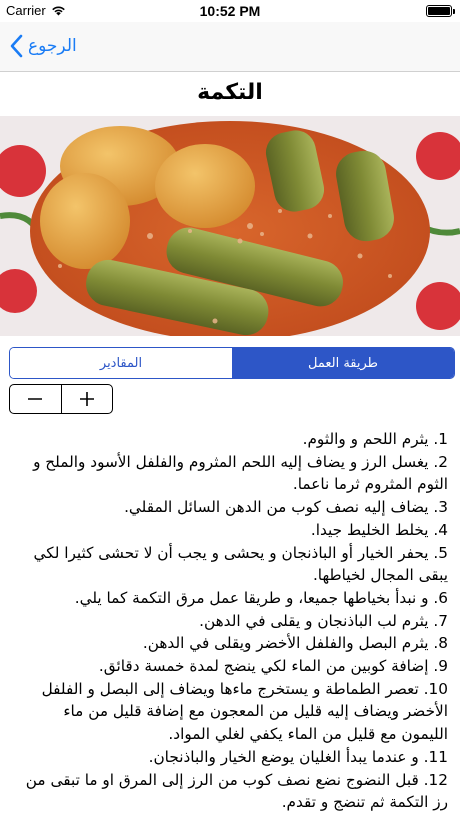 This screenshot has width=460, height=818. I want to click on text-size-stepper, so click(61, 399).